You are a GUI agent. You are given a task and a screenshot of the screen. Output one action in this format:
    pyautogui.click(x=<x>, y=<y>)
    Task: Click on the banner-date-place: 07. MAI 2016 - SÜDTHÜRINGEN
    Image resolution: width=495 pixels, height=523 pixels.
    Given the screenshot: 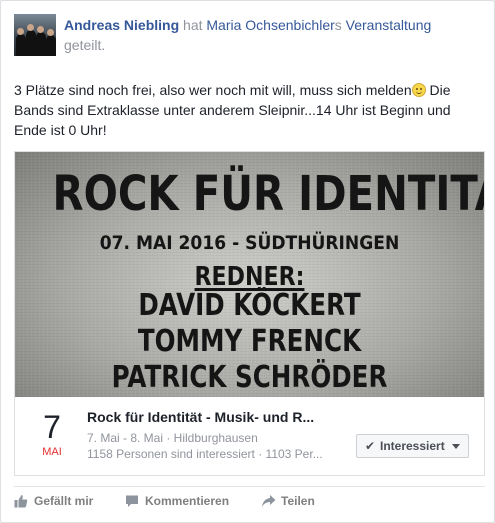 What is the action you would take?
    pyautogui.click(x=249, y=243)
    